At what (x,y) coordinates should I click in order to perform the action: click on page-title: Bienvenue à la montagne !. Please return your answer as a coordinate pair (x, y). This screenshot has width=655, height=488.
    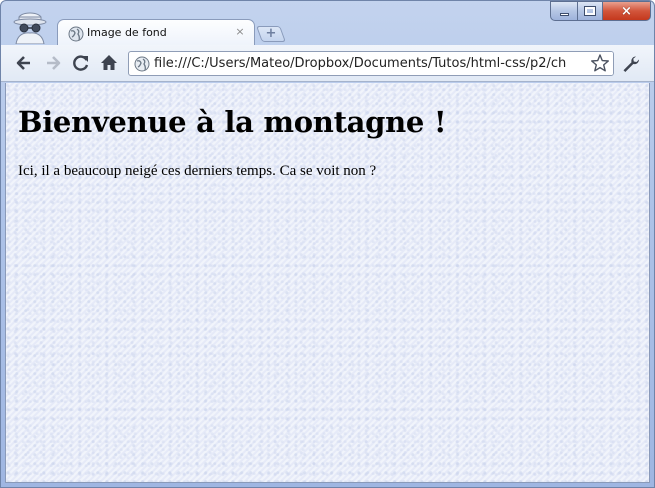
    Looking at the image, I should click on (232, 122).